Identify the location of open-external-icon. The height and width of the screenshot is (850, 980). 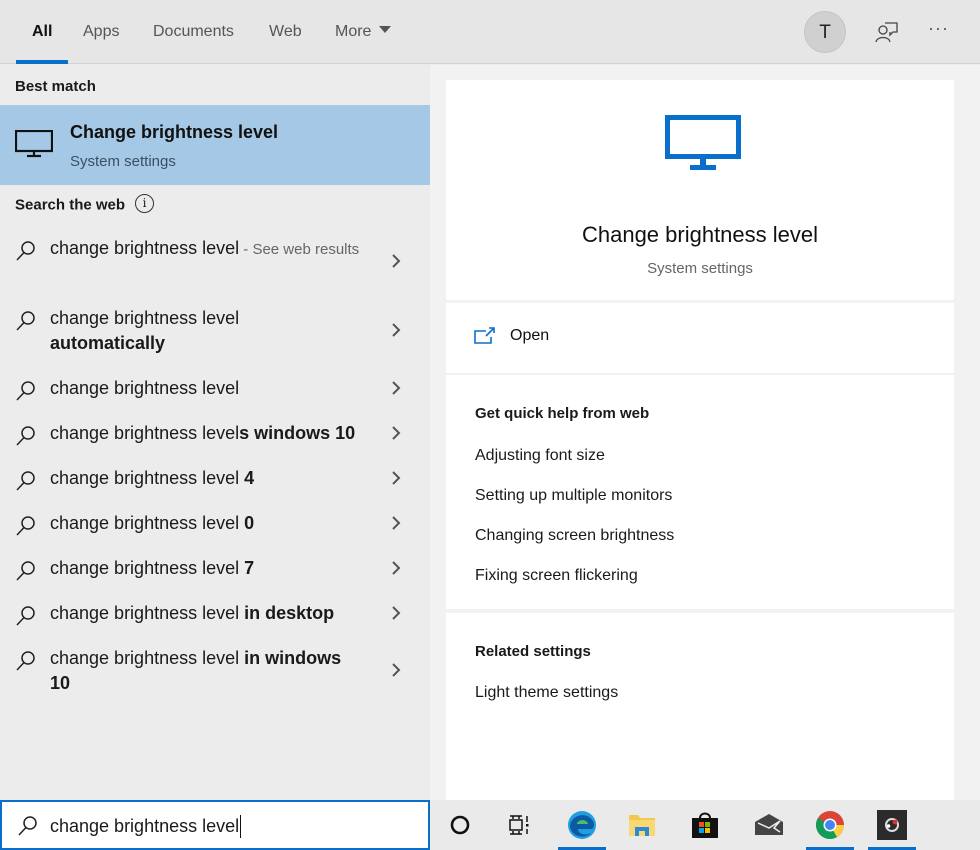
(484, 335).